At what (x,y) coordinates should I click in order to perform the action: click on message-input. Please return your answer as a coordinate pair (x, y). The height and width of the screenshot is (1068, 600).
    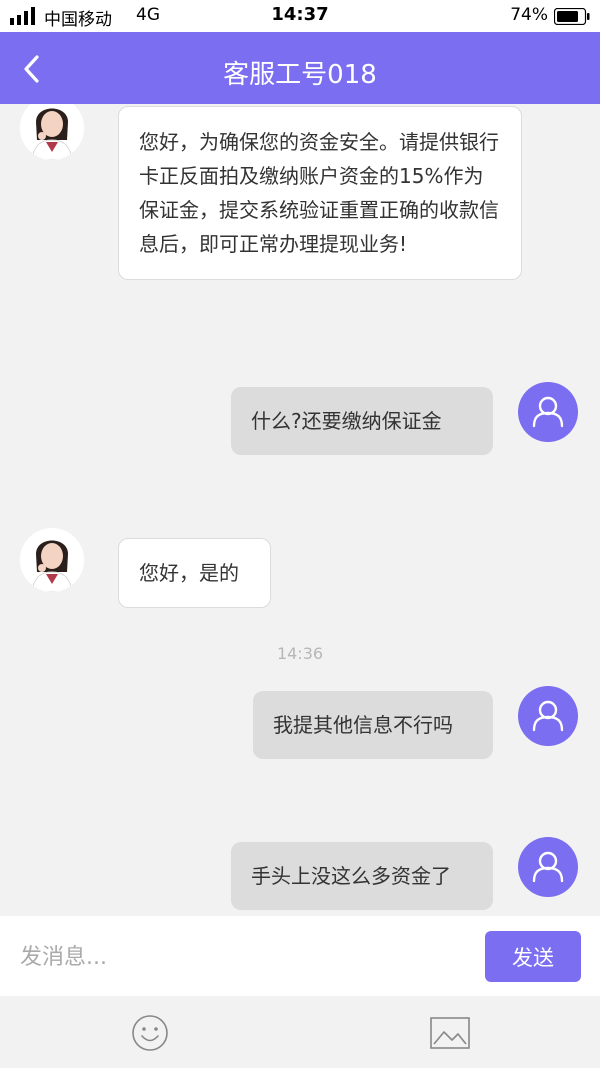
    Looking at the image, I should click on (240, 957).